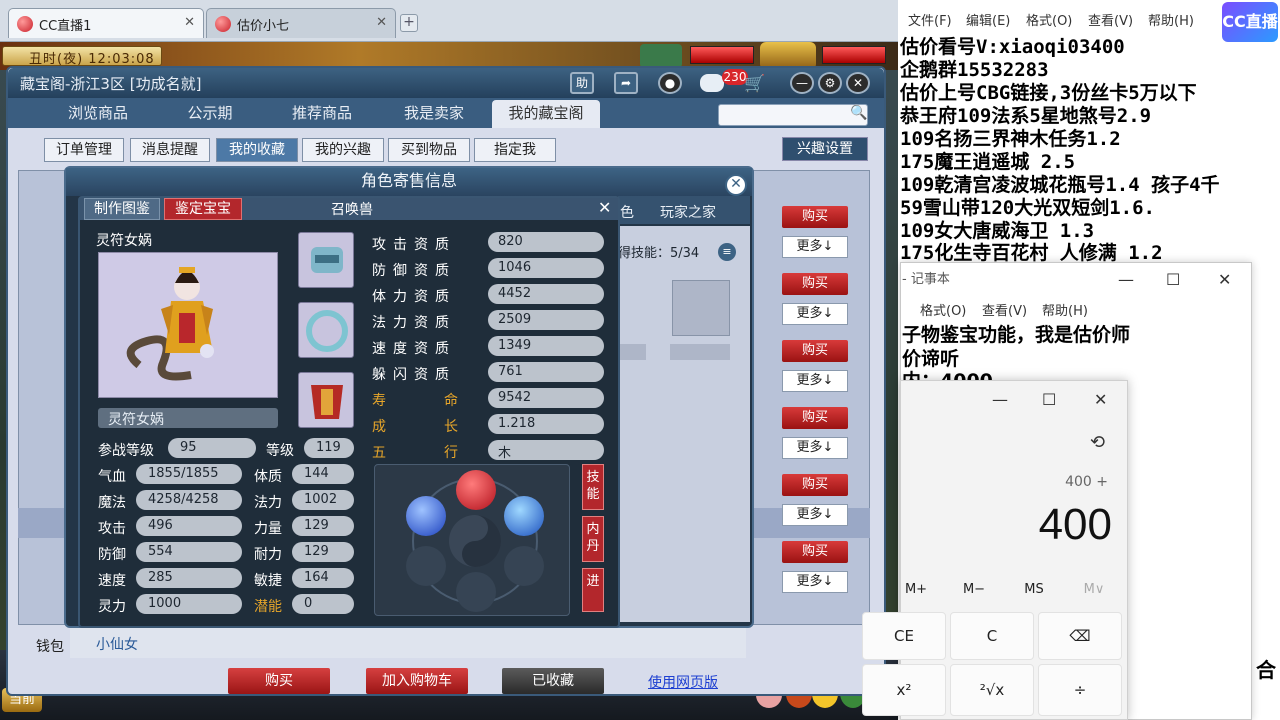 The height and width of the screenshot is (720, 1280). I want to click on divide-button: ÷, so click(1080, 690).